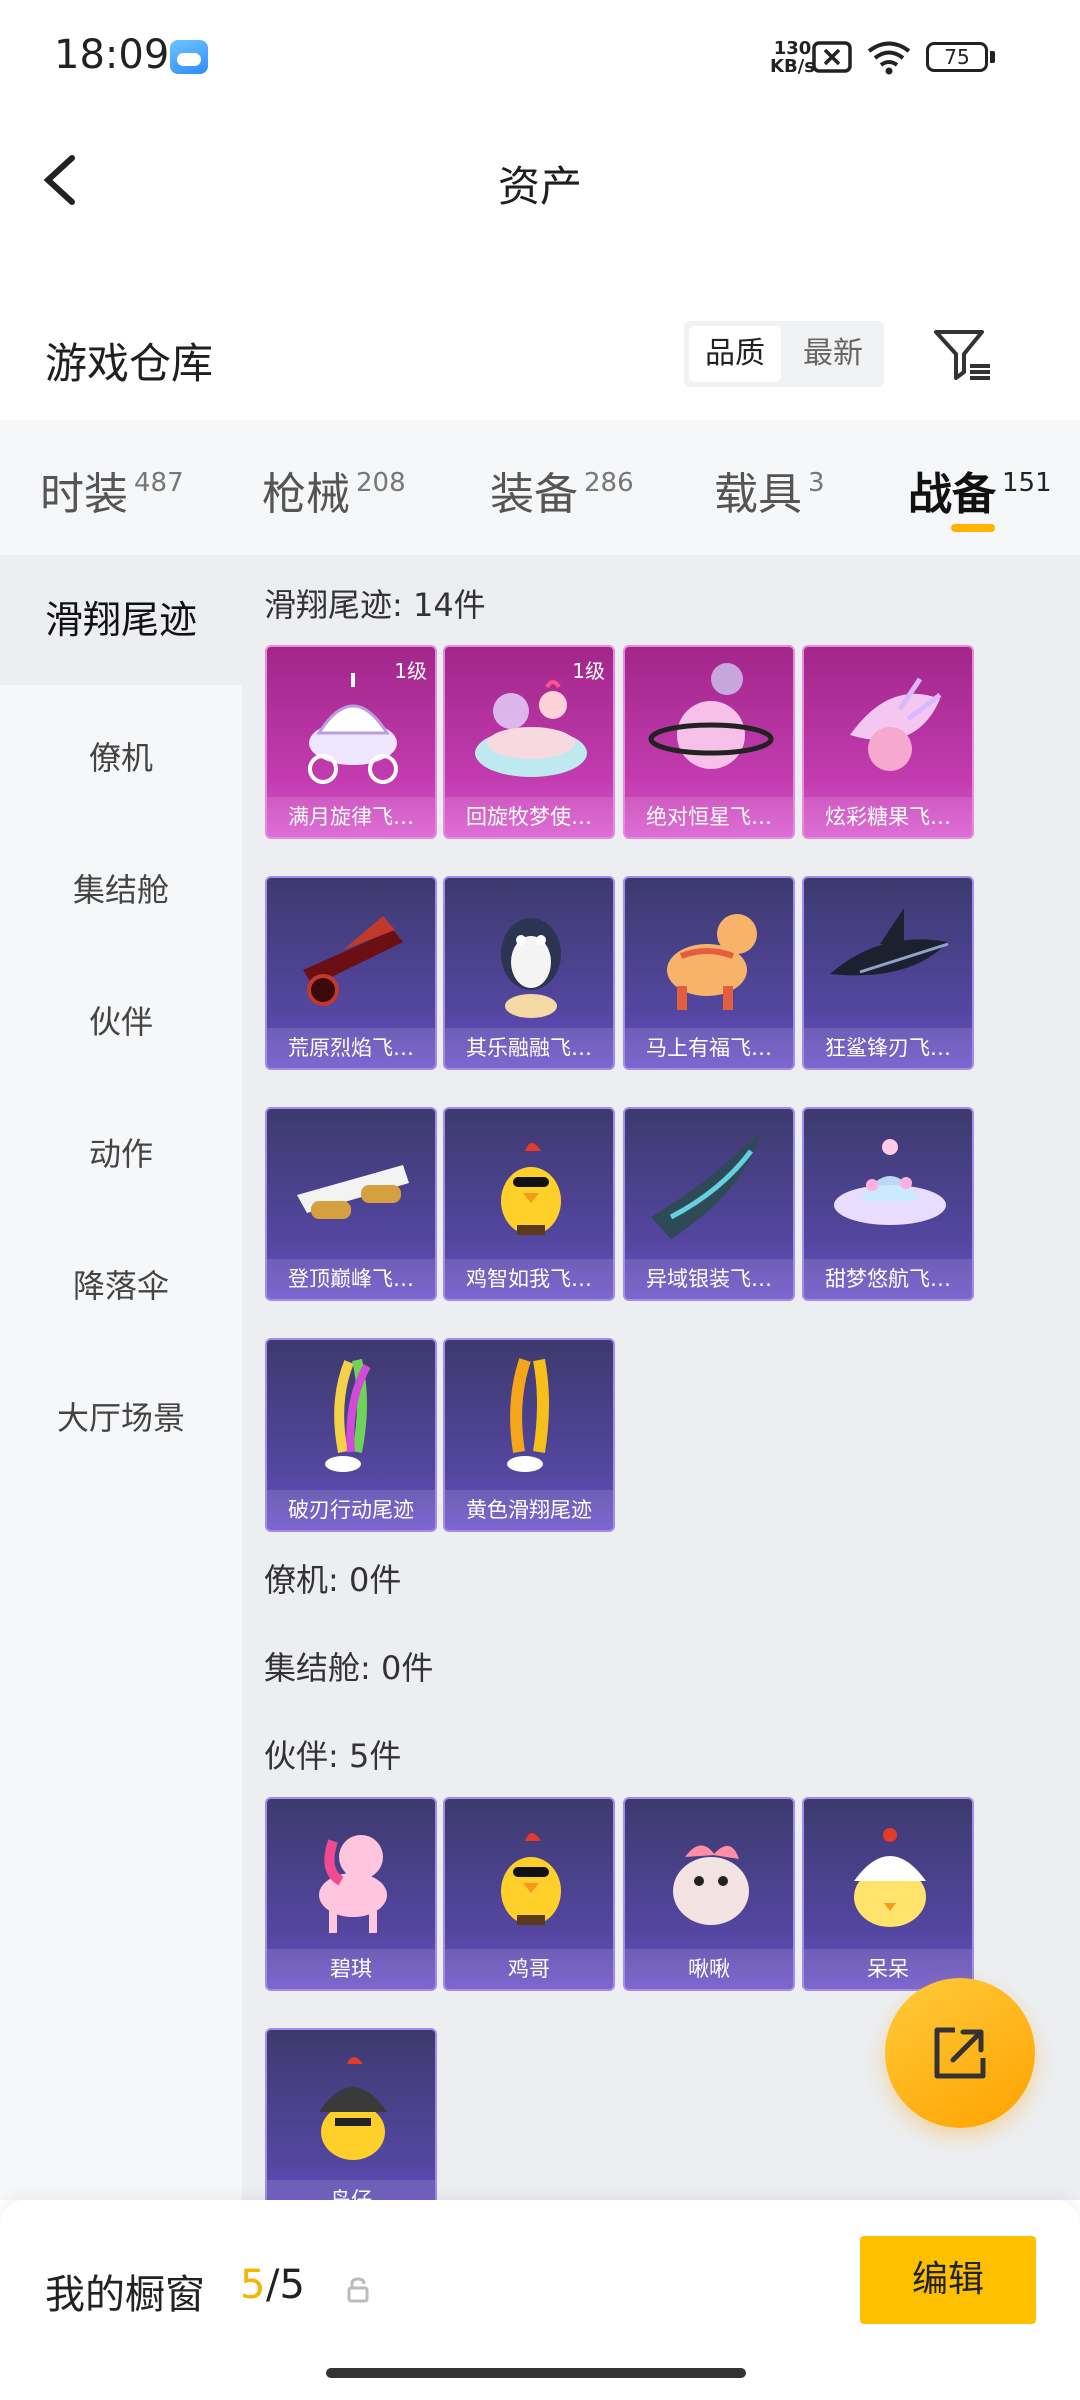  I want to click on no-sim-icon, so click(832, 57).